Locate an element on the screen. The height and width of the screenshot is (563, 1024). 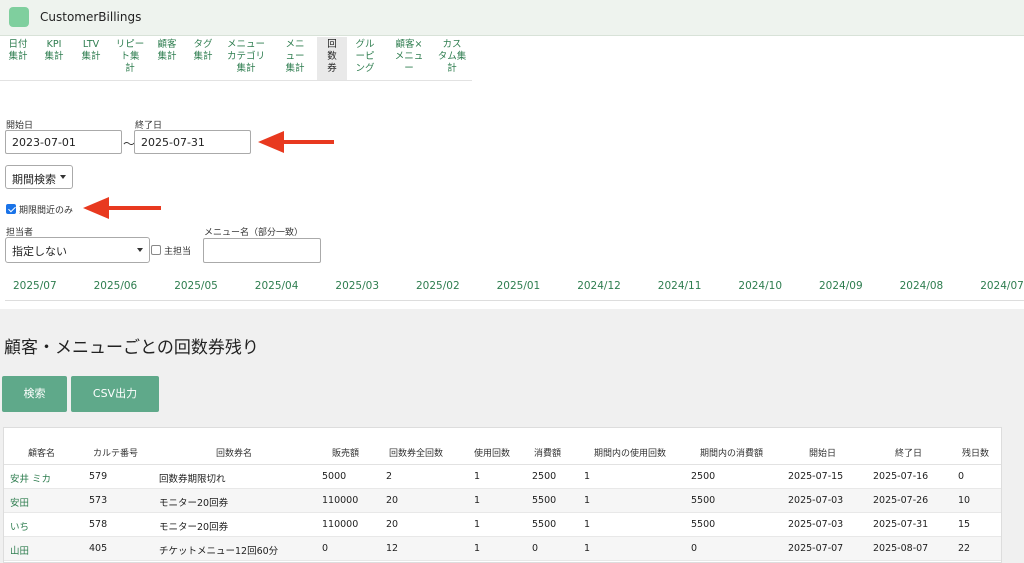
month-link: 2024/10 is located at coordinates (760, 286).